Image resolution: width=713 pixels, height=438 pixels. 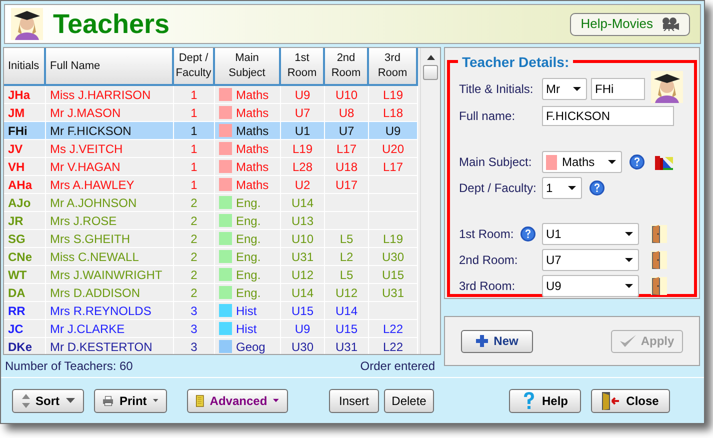 I want to click on dropdown-value: U9, so click(x=554, y=286).